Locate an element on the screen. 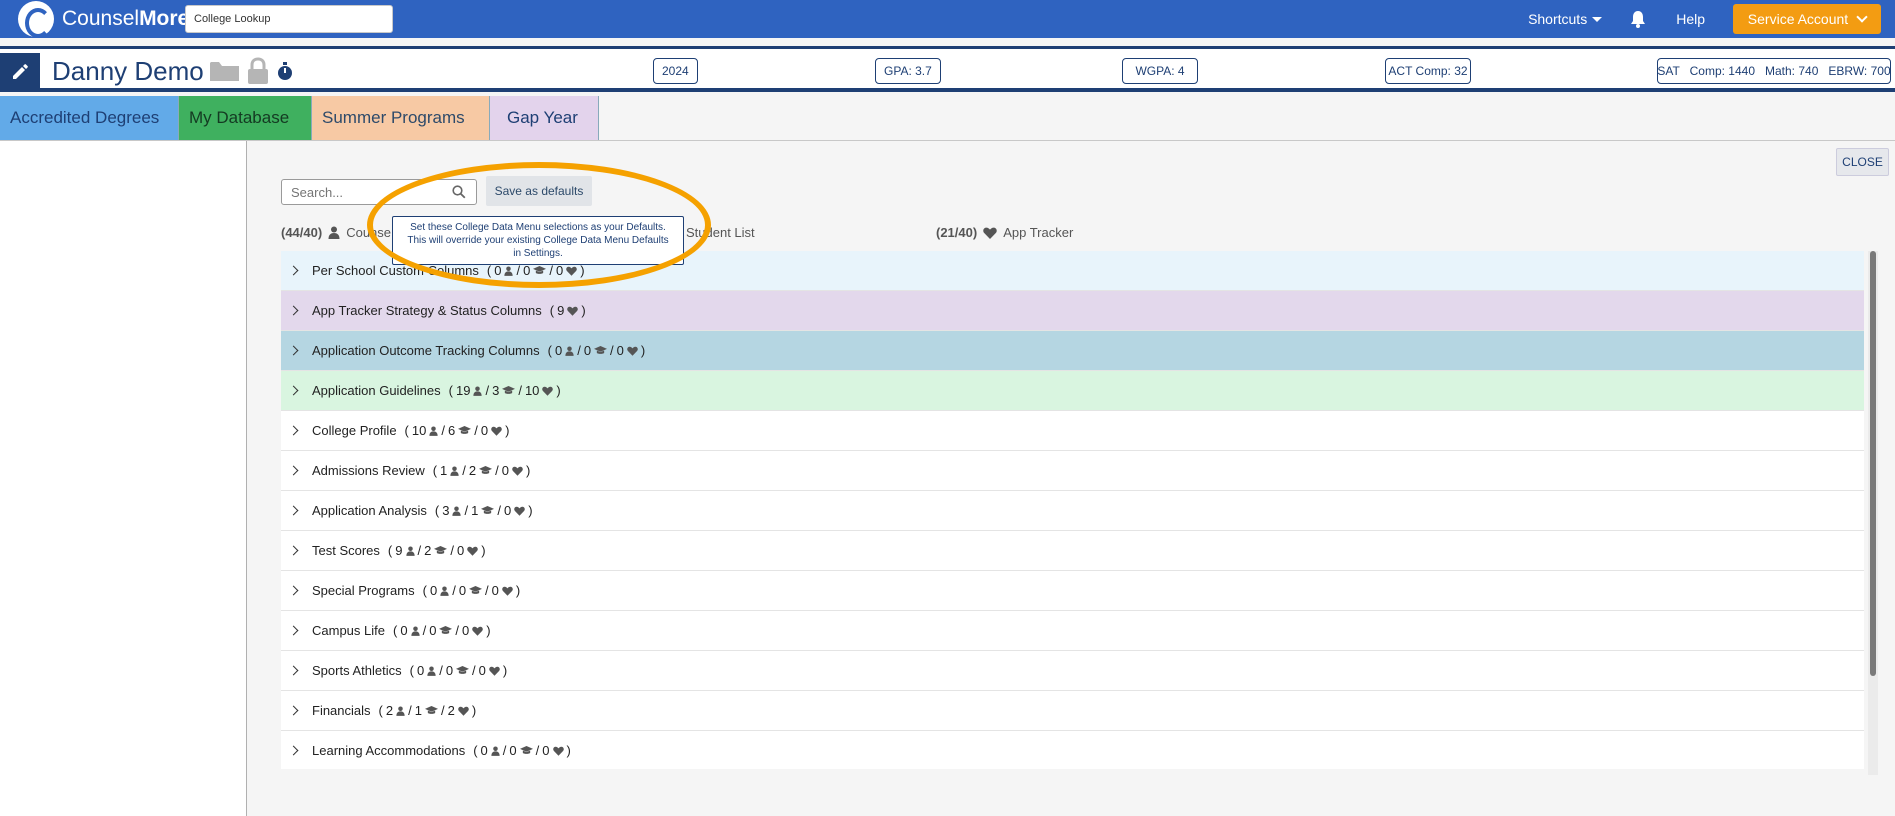  scrollbar-thumb is located at coordinates (1873, 463).